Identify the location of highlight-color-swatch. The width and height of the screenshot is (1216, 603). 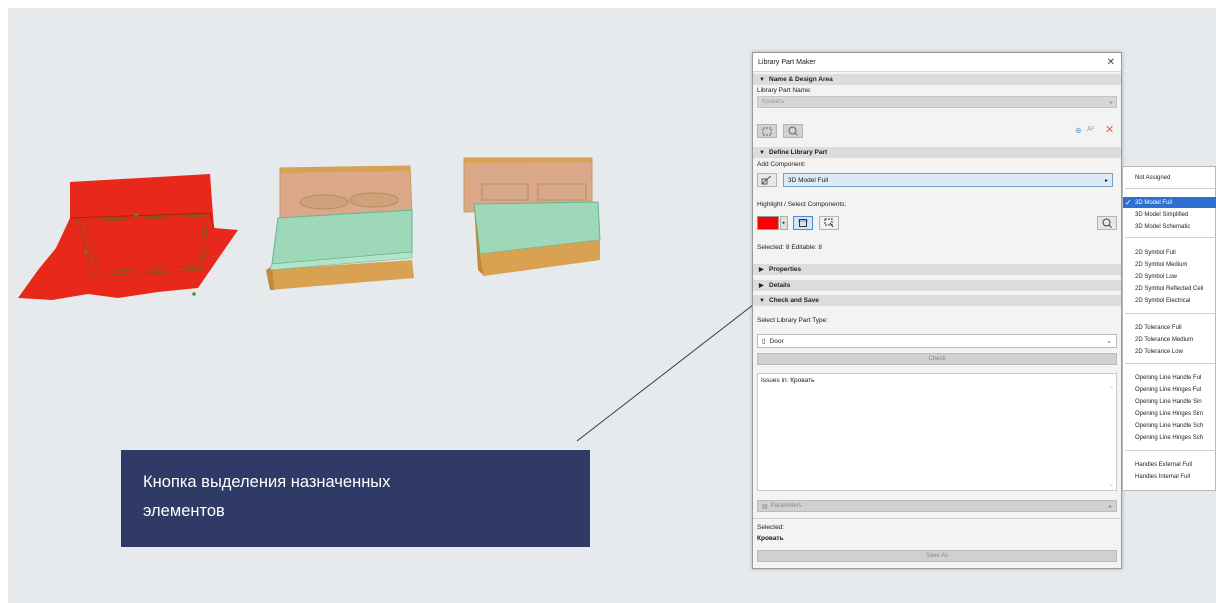
(768, 223).